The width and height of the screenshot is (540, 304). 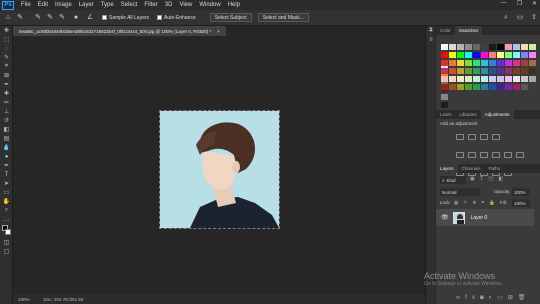 What do you see at coordinates (497, 114) in the screenshot?
I see `tab-adjustments: Adjustments` at bounding box center [497, 114].